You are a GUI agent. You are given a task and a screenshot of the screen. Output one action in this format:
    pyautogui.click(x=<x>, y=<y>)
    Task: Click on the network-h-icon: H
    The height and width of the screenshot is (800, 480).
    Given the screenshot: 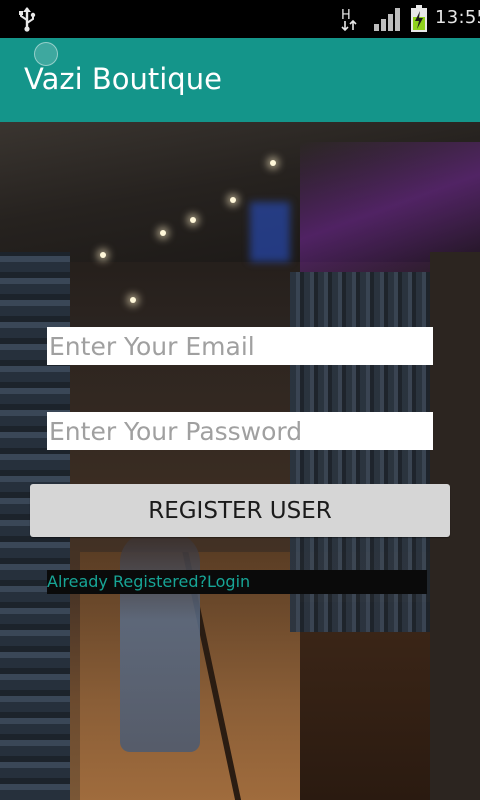 What is the action you would take?
    pyautogui.click(x=349, y=20)
    